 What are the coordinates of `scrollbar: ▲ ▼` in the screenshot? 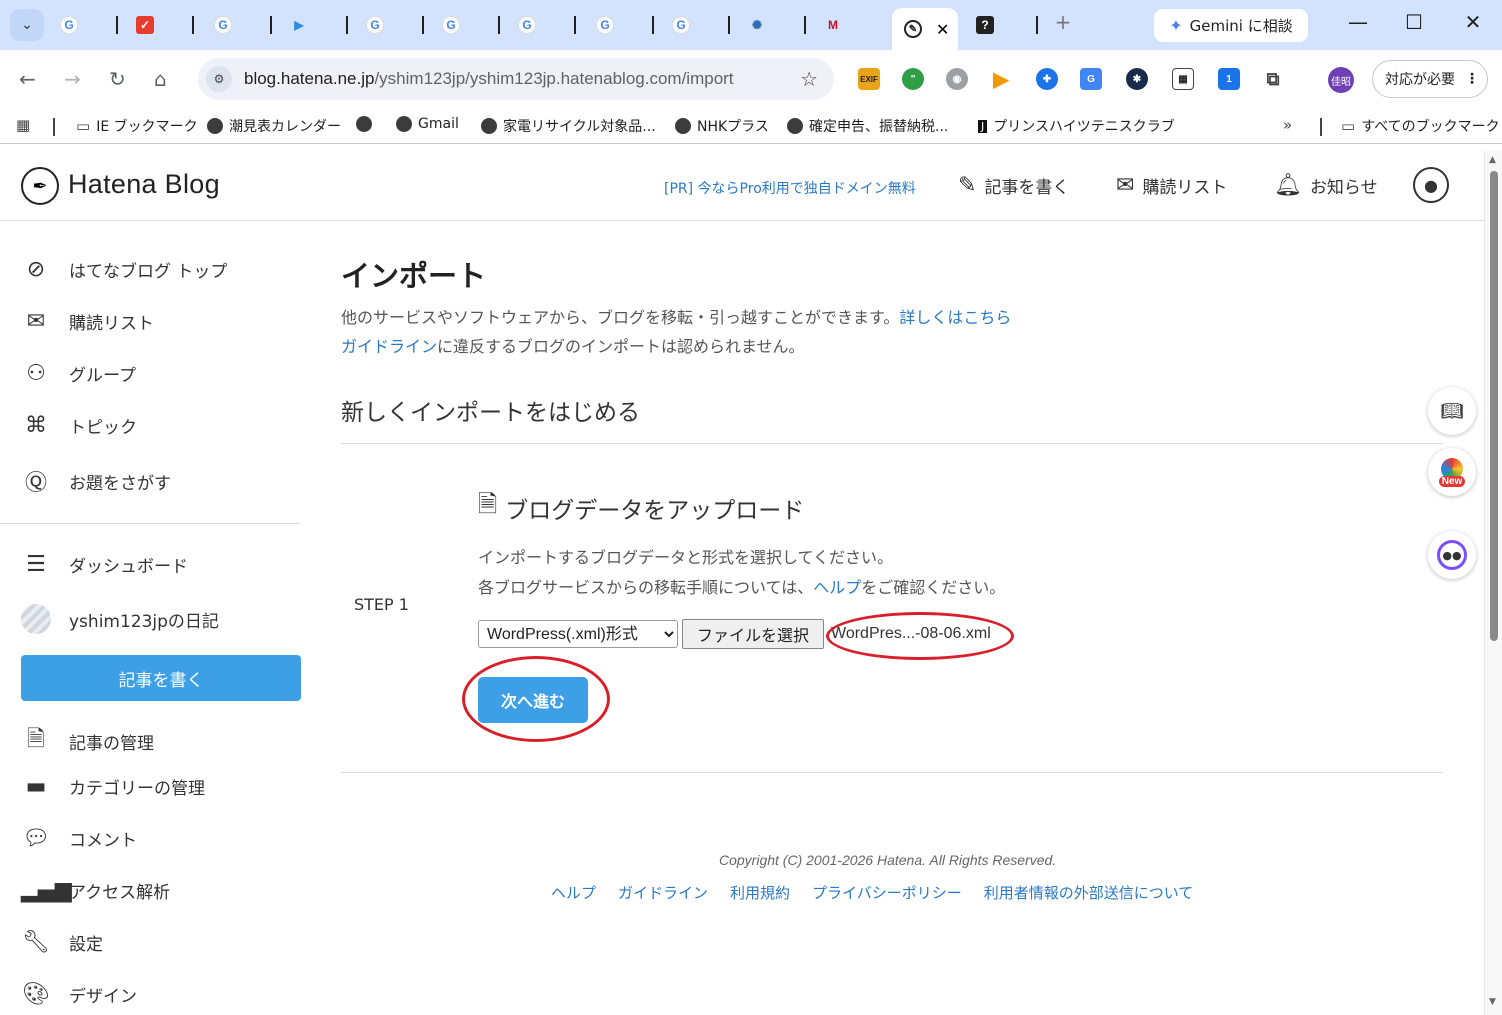 It's located at (1493, 583).